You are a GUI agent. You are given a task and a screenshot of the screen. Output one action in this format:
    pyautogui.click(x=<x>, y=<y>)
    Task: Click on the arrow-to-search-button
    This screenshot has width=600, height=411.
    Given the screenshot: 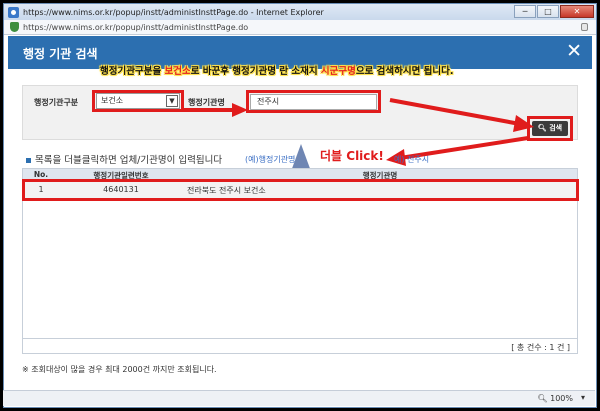 What is the action you would take?
    pyautogui.click(x=461, y=115)
    